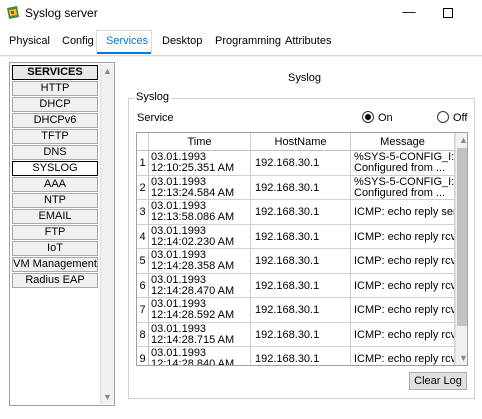  Describe the element at coordinates (55, 264) in the screenshot. I see `sidebar-item-vm-management: VM Management` at that location.